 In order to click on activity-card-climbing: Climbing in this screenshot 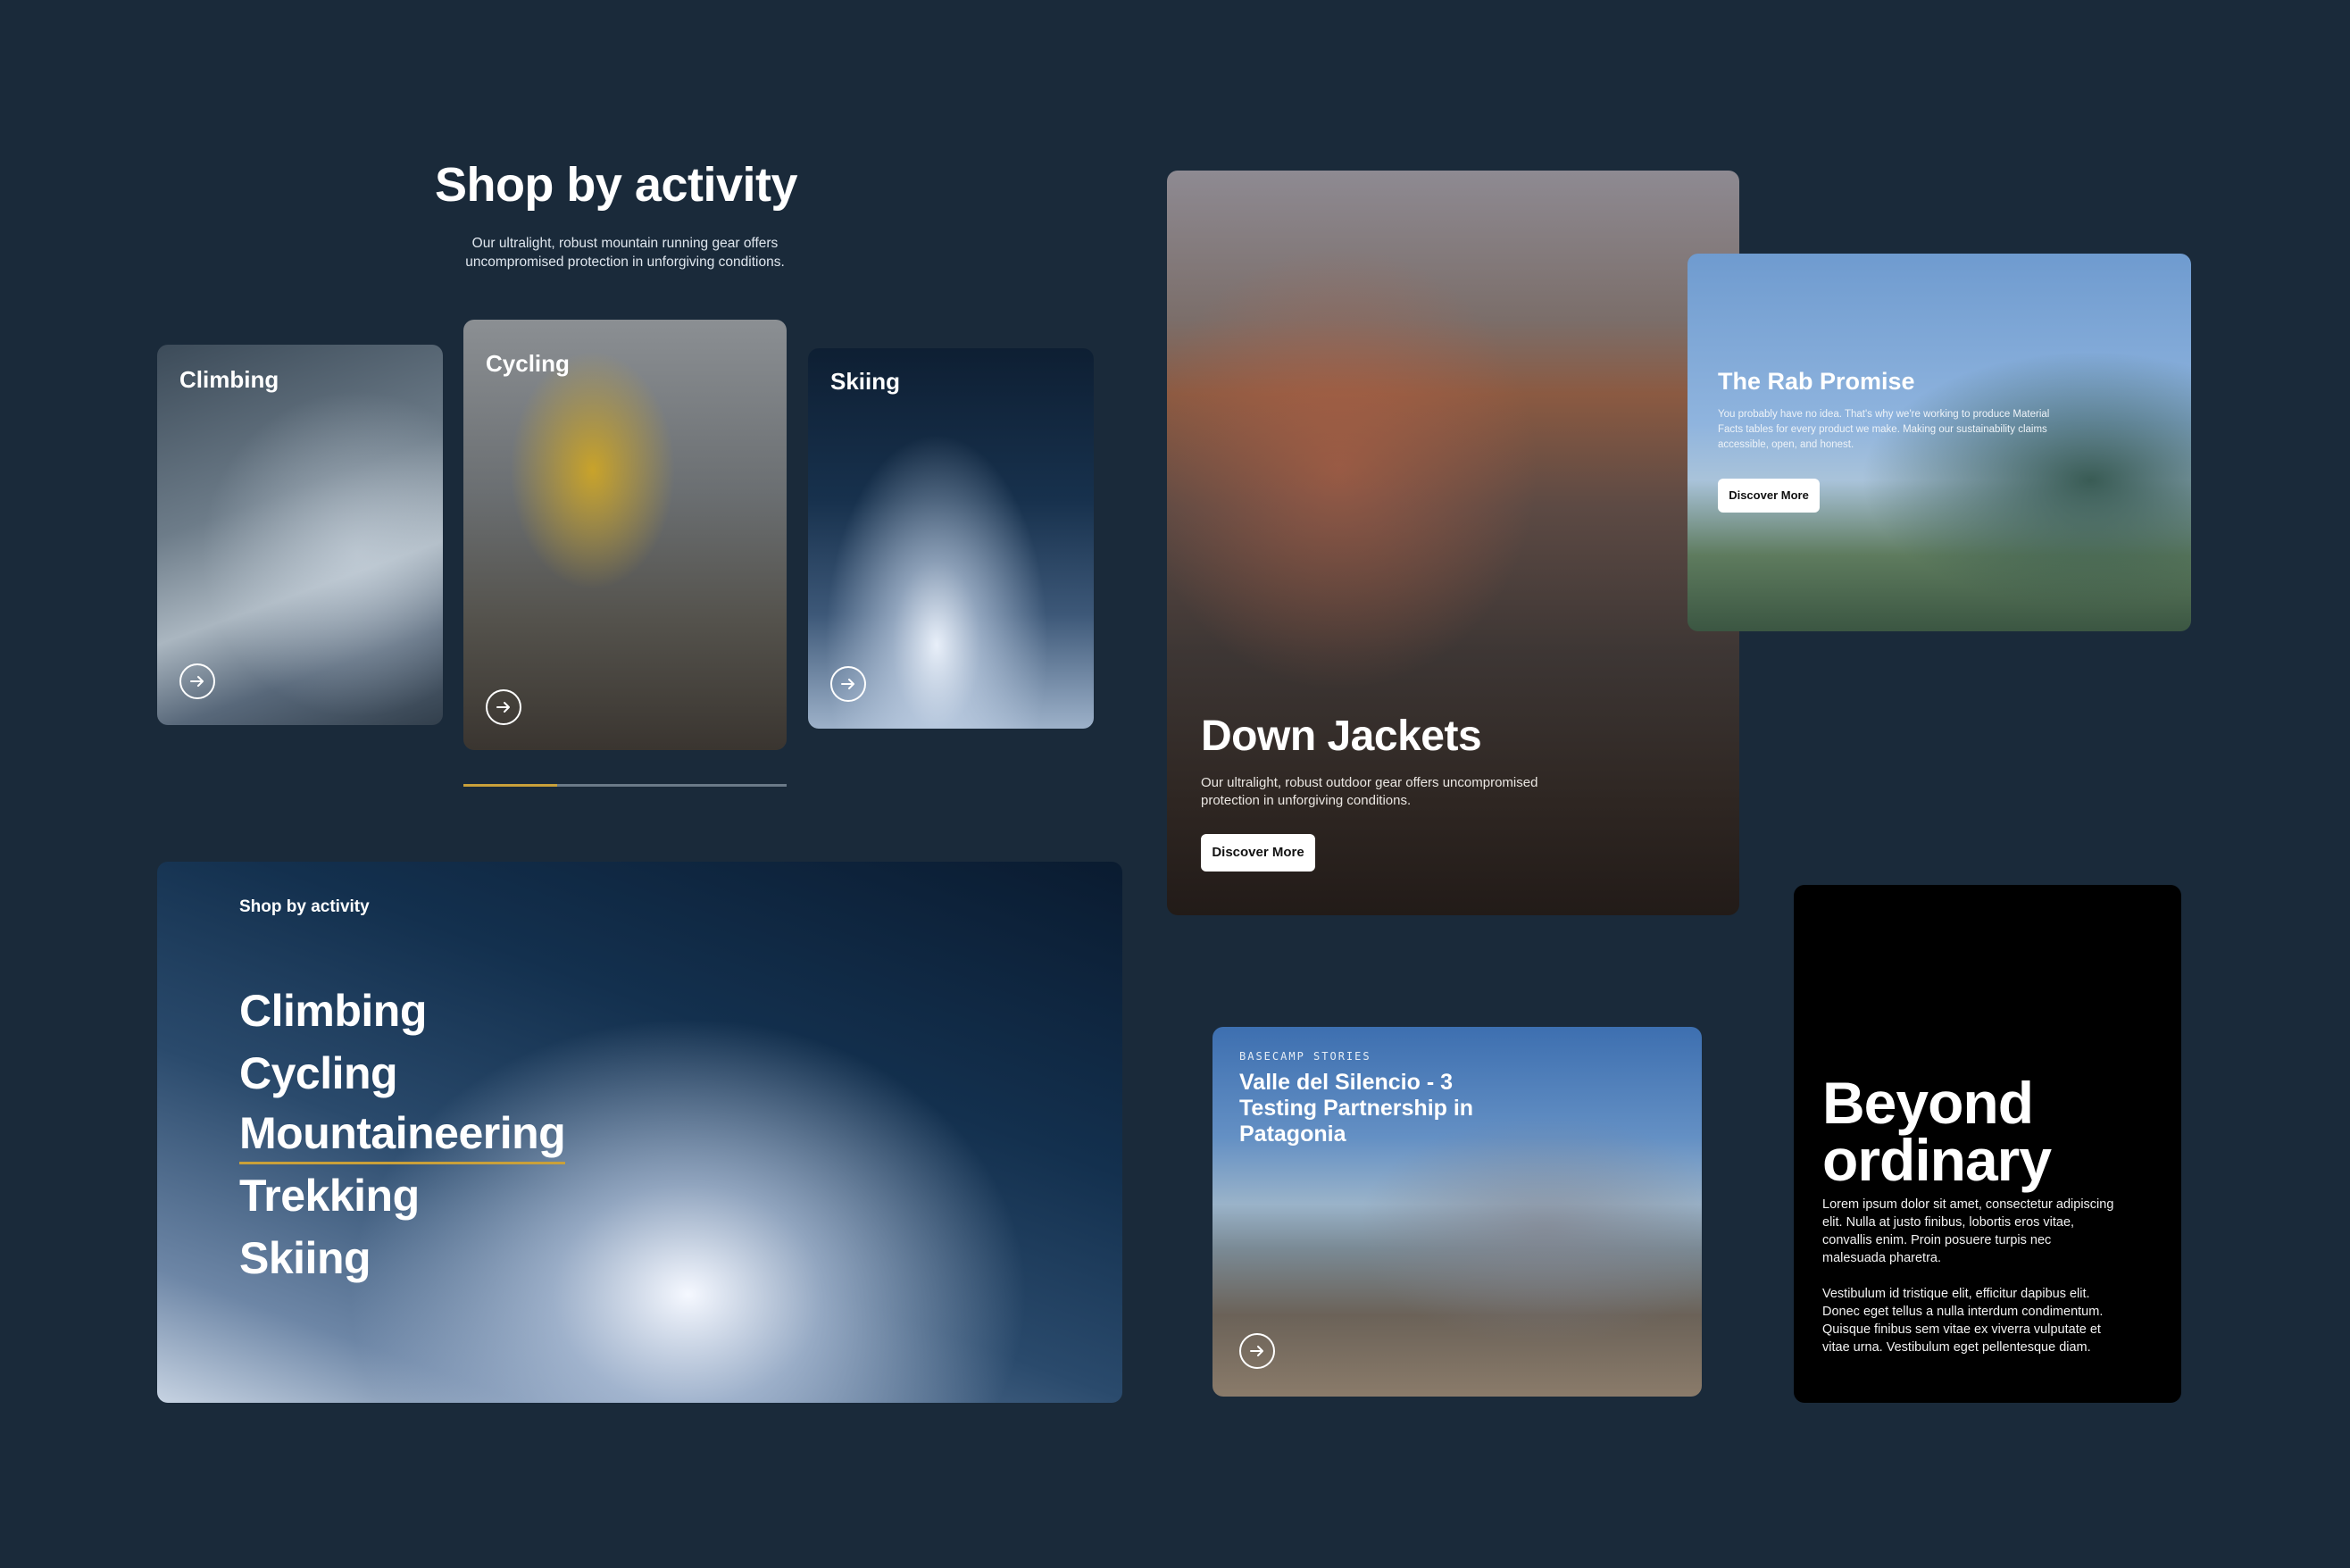, I will do `click(300, 535)`.